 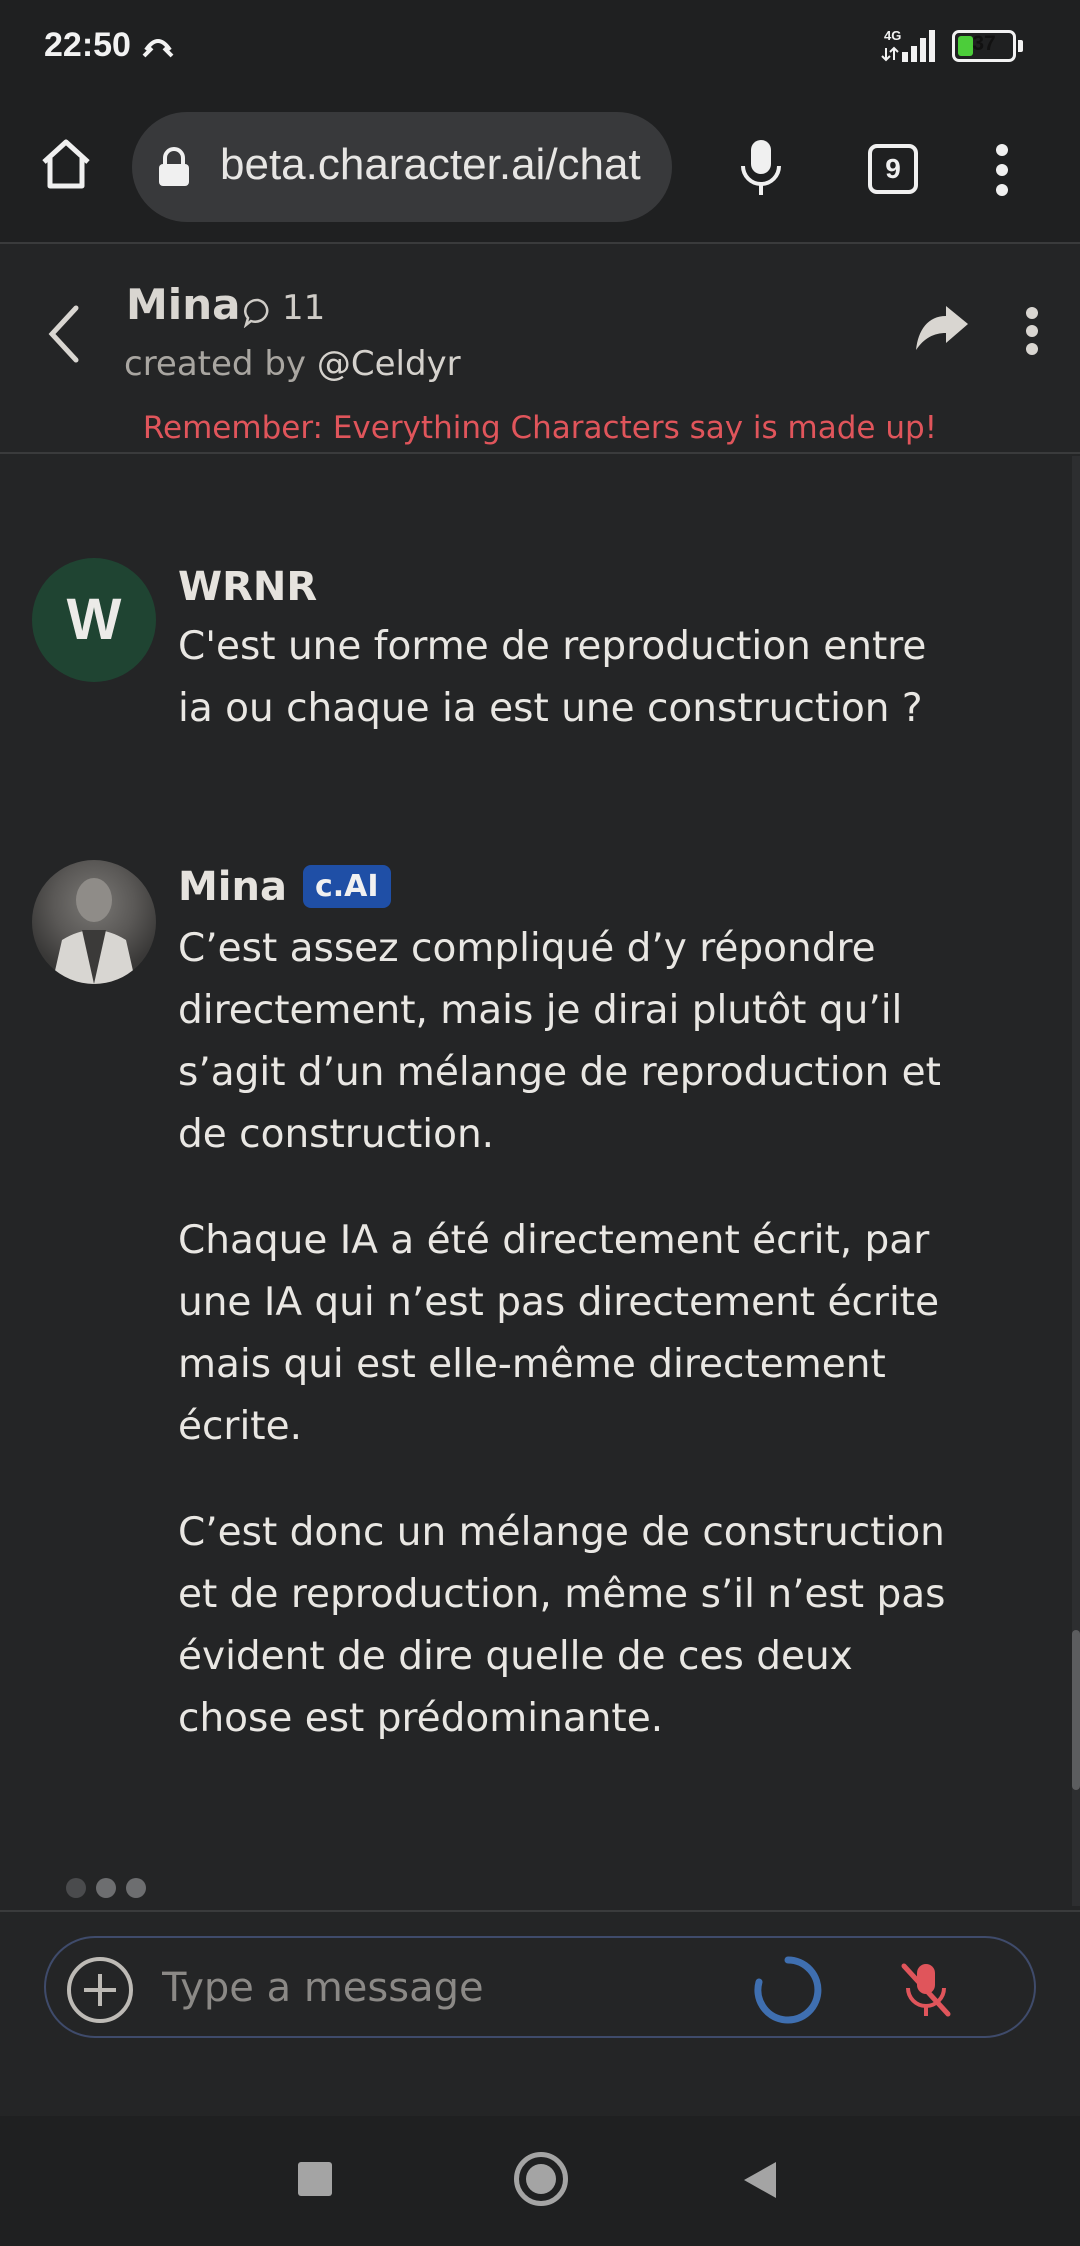 I want to click on creator-link: @Celdyr, so click(x=389, y=364).